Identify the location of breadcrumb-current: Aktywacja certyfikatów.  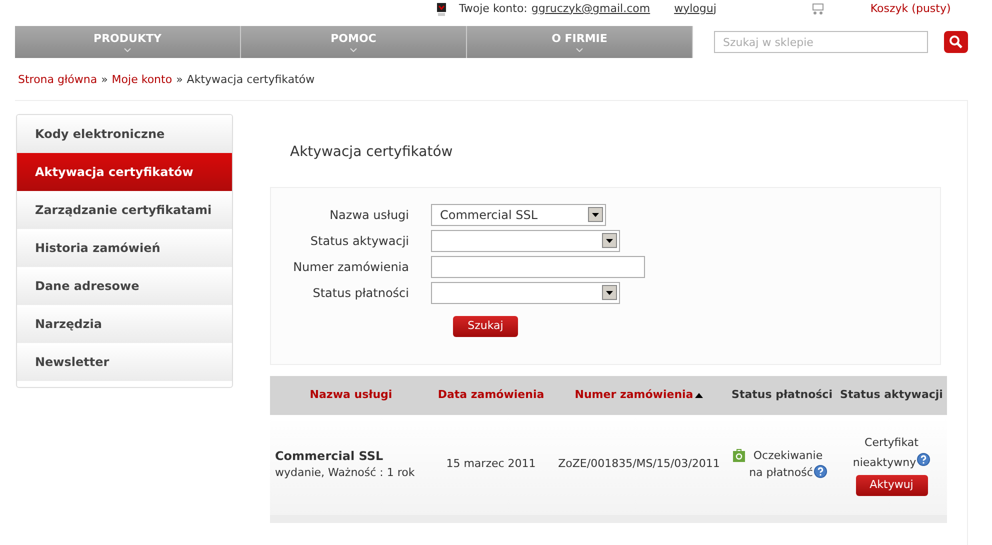
(250, 80).